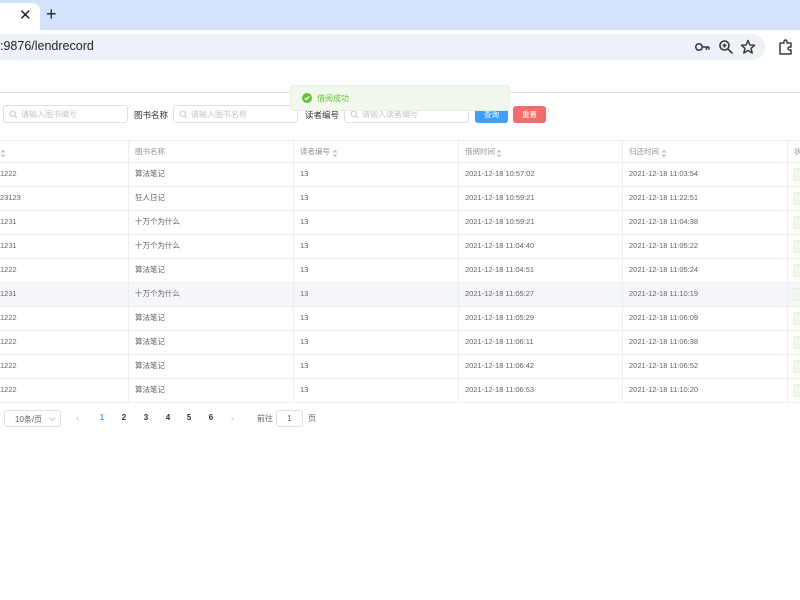  I want to click on book-name-search-input: 请输入图书名称, so click(235, 114).